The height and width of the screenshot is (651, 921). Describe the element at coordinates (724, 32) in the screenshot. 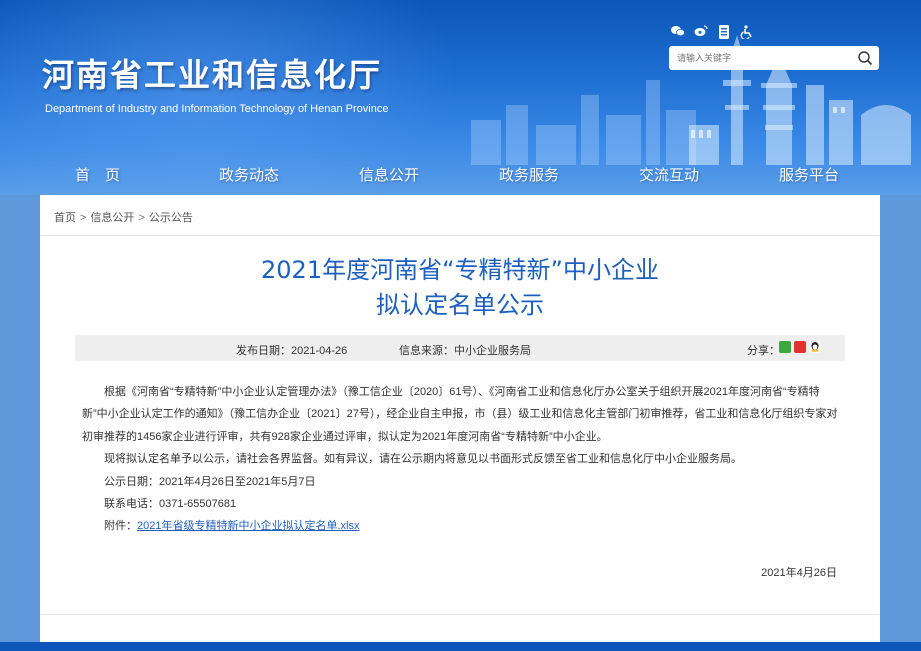

I see `mobile-app-icon` at that location.